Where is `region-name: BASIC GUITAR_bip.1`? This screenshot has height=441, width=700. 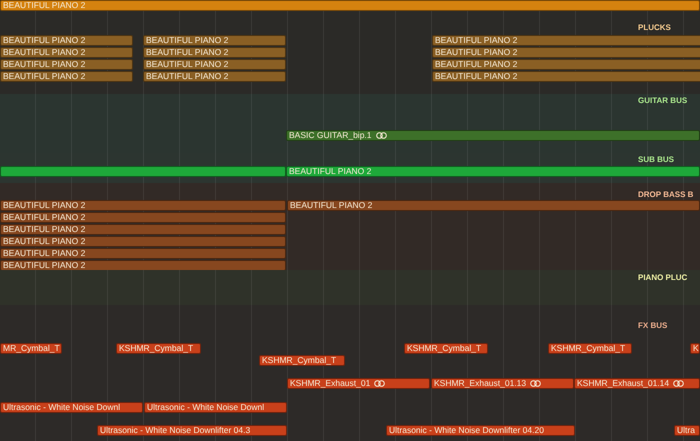 region-name: BASIC GUITAR_bip.1 is located at coordinates (330, 135).